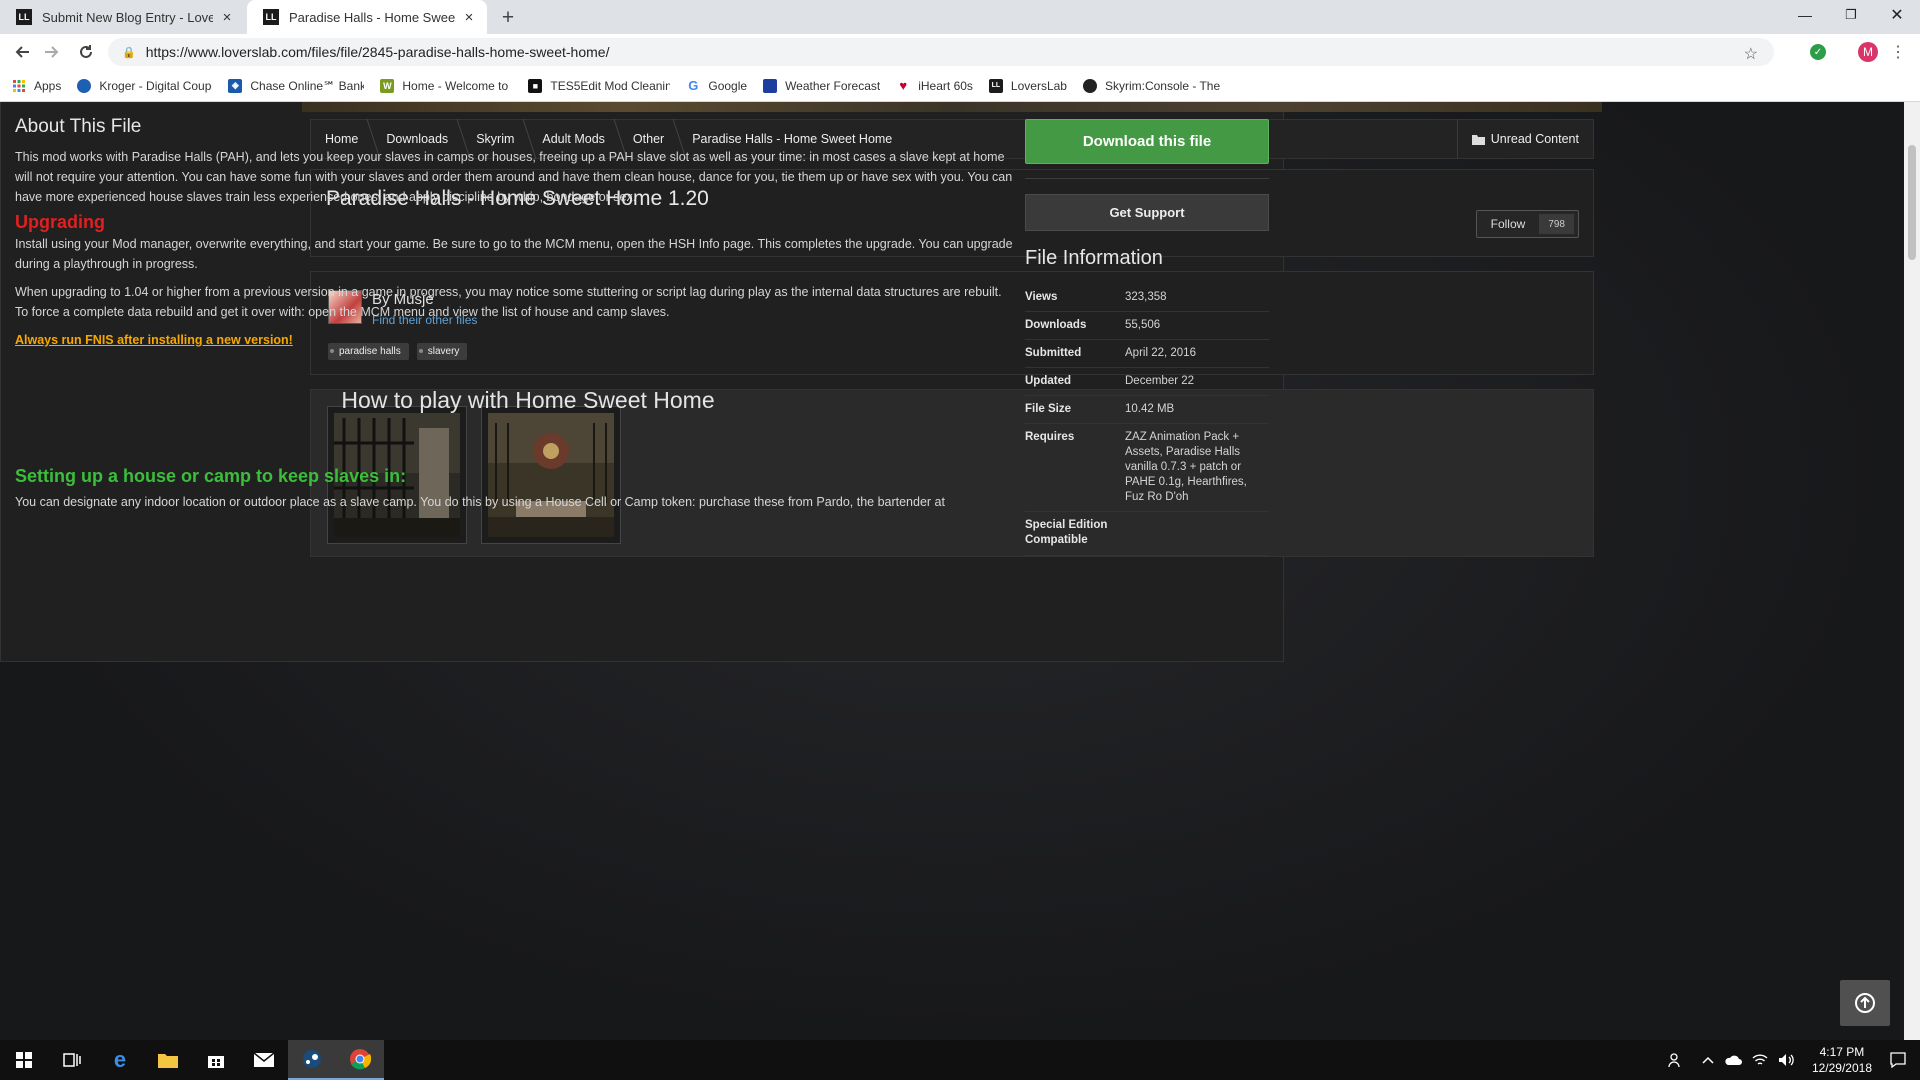 The height and width of the screenshot is (1080, 1920). I want to click on edge-browser-icon: e, so click(120, 1060).